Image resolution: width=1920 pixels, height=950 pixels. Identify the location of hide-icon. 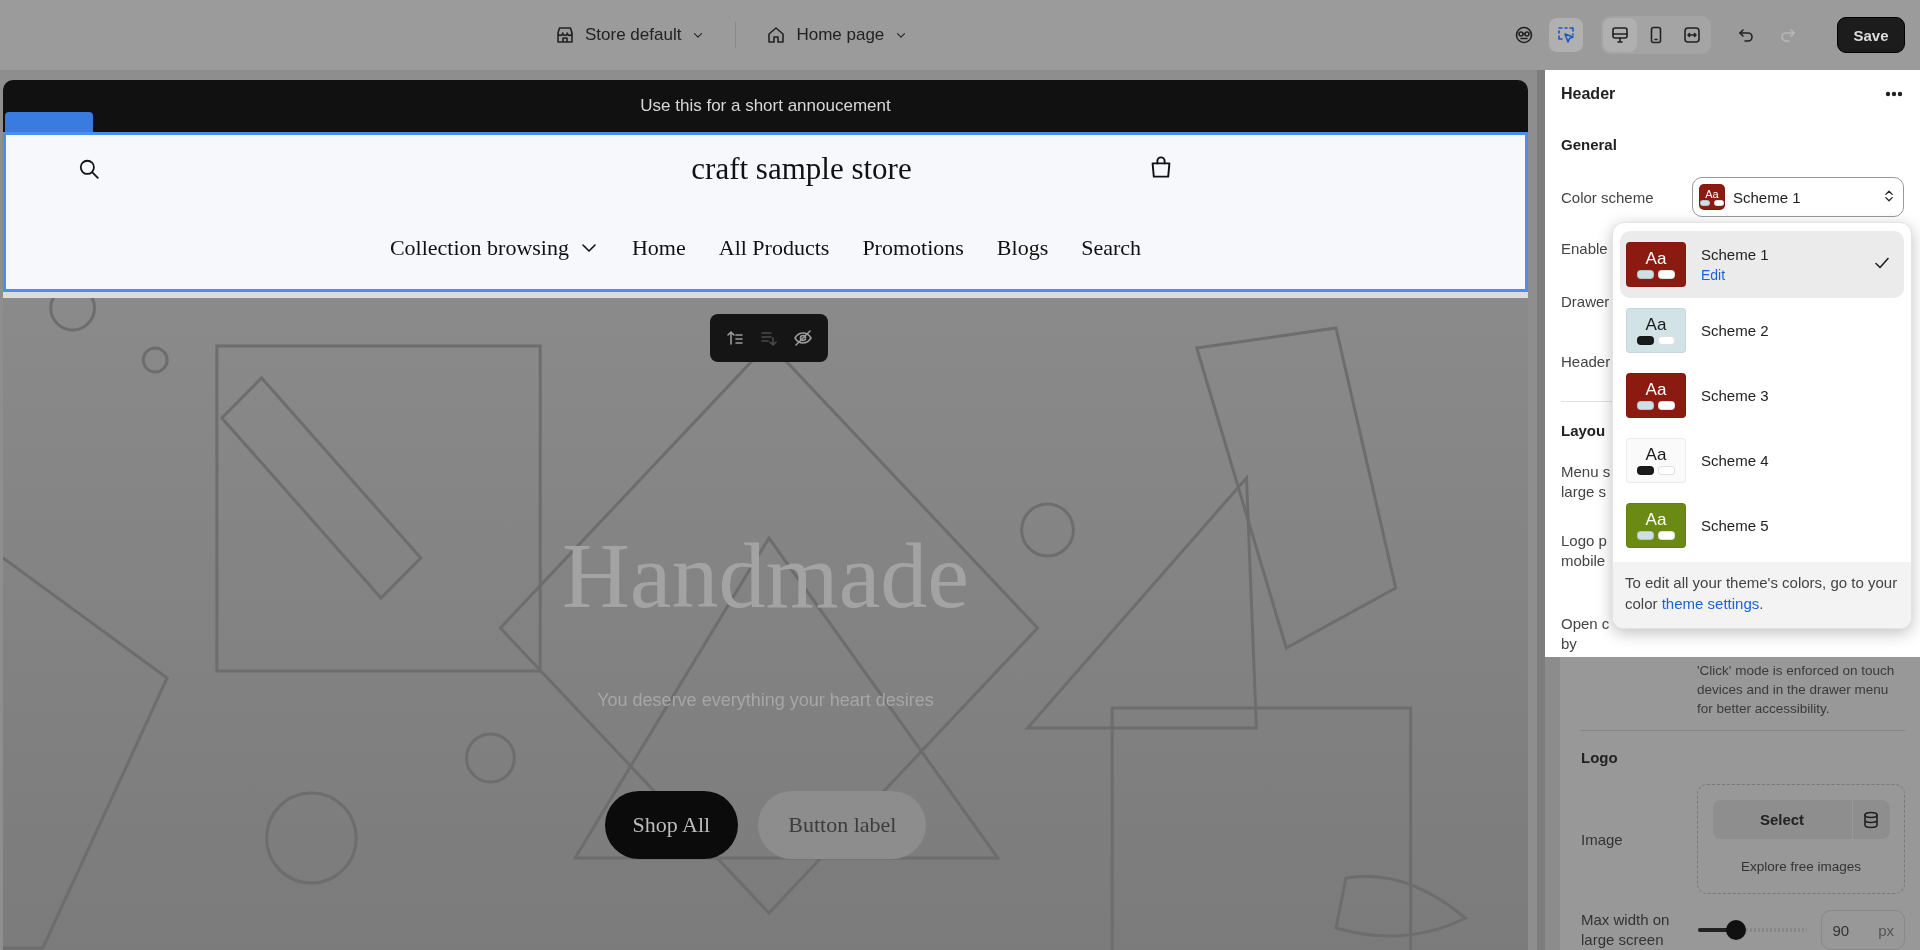
(803, 338).